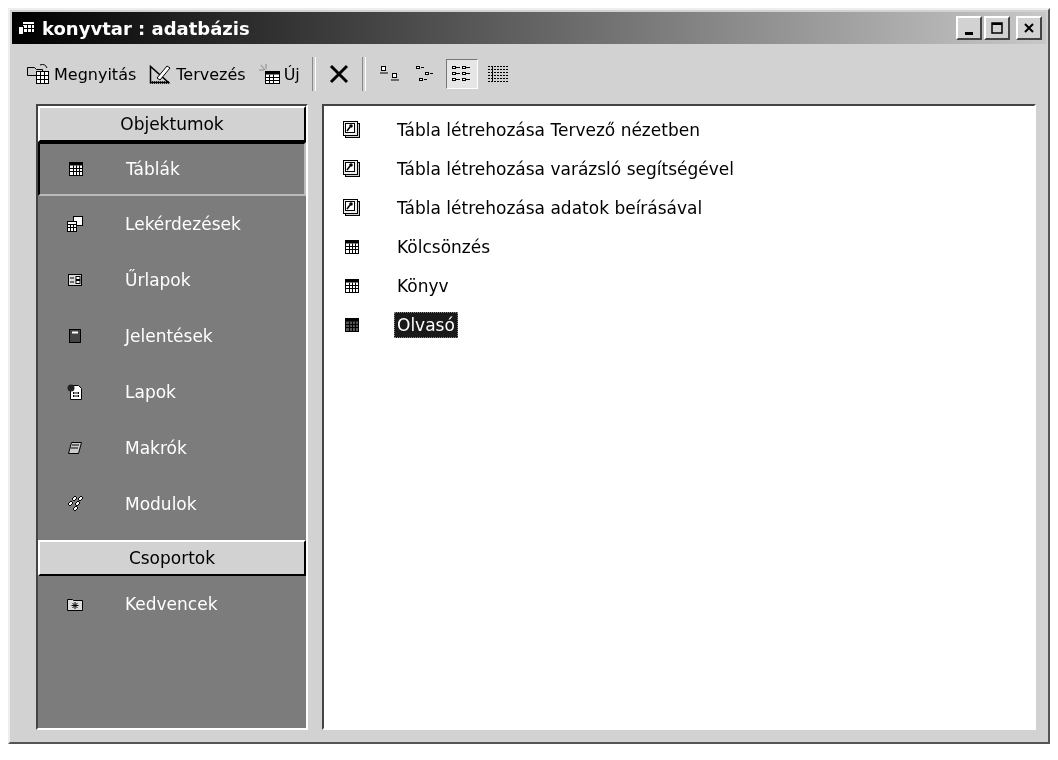 This screenshot has height=760, width=1058. Describe the element at coordinates (75, 448) in the screenshot. I see `macro-icon` at that location.